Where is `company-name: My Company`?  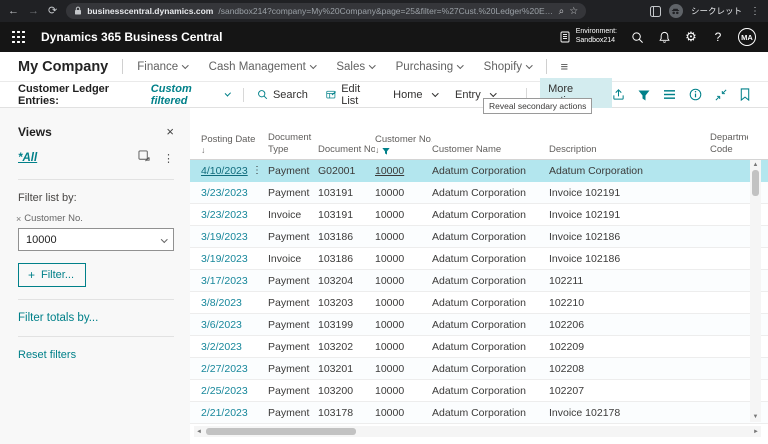 company-name: My Company is located at coordinates (63, 67).